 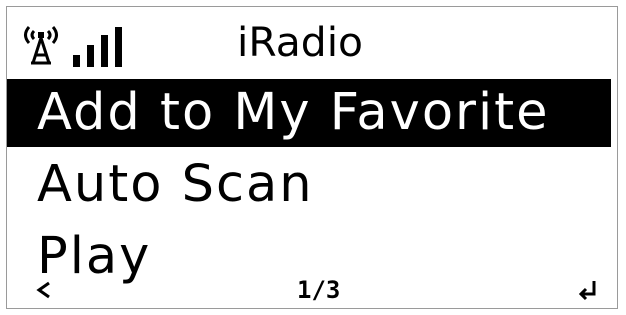 I want to click on back-arrow-icon, so click(x=44, y=290).